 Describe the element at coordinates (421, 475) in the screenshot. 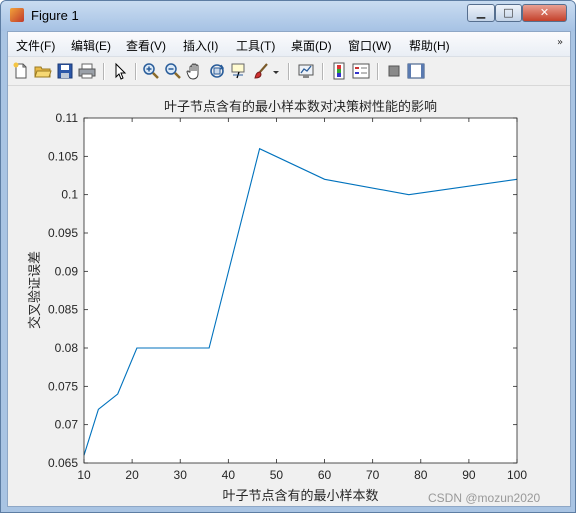

I see `x-tick-label: 80` at that location.